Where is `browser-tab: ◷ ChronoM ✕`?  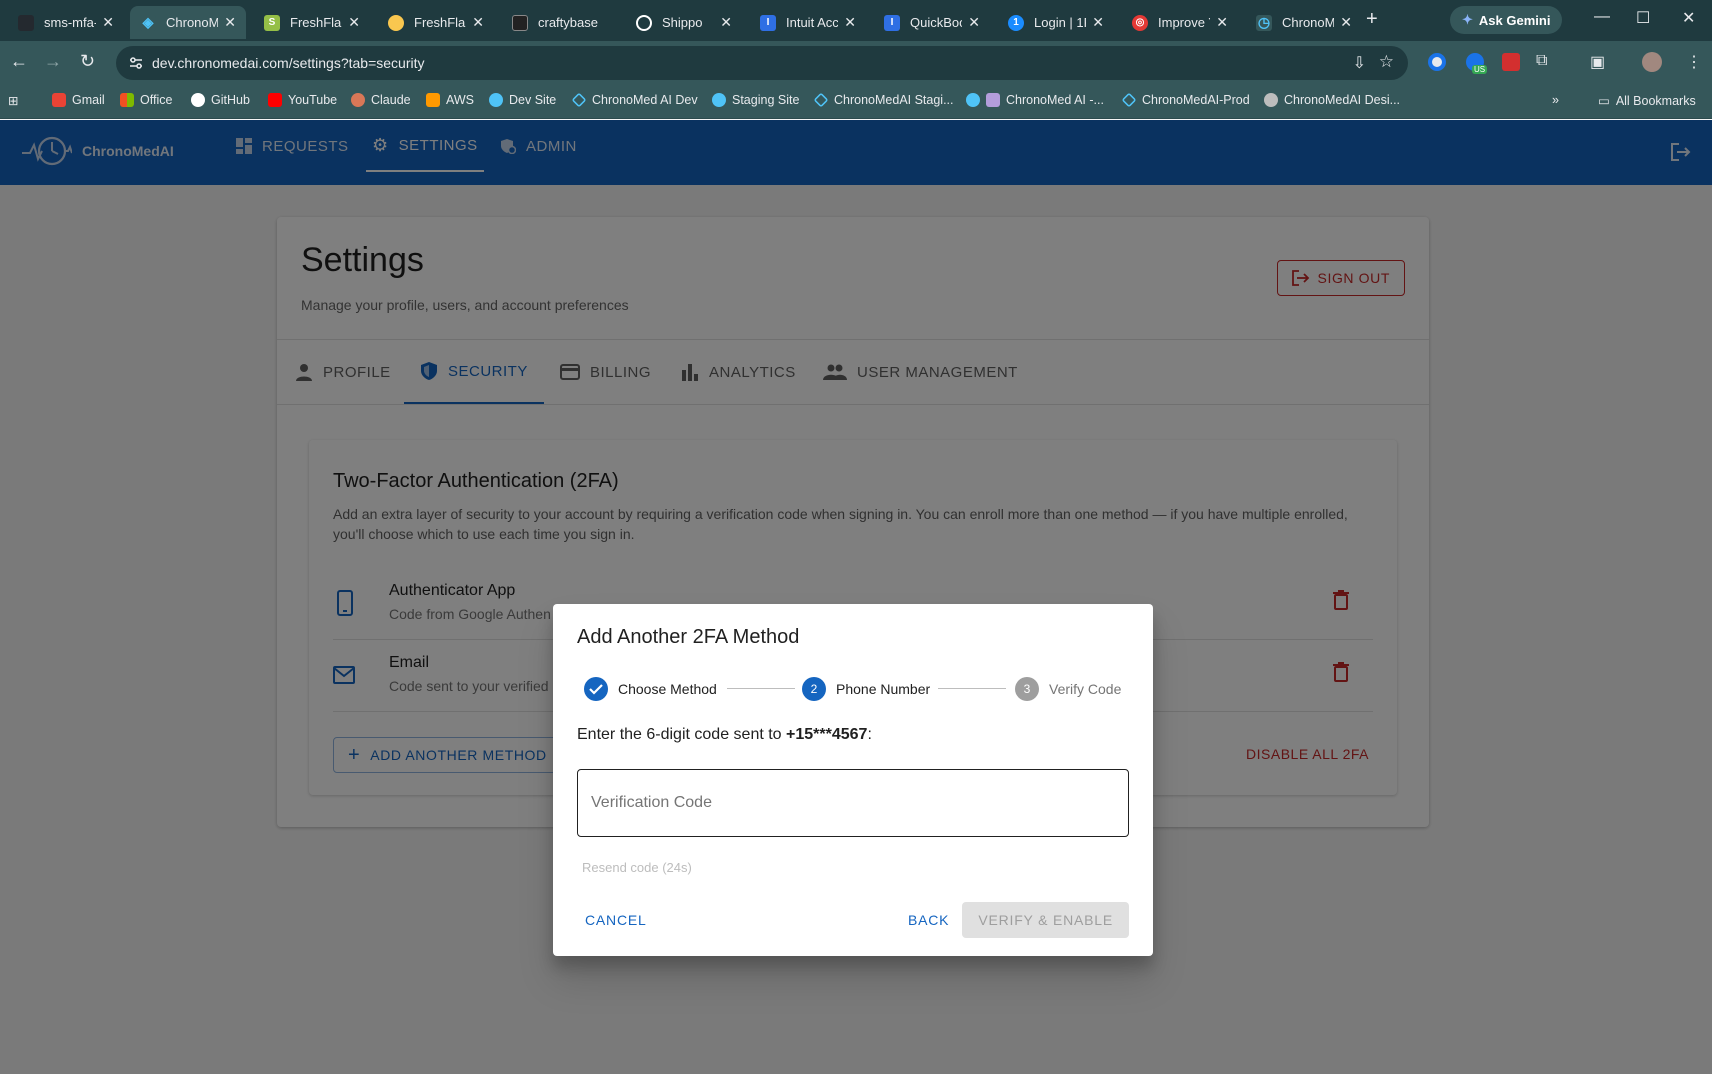
browser-tab: ◷ ChronoM ✕ is located at coordinates (1304, 22).